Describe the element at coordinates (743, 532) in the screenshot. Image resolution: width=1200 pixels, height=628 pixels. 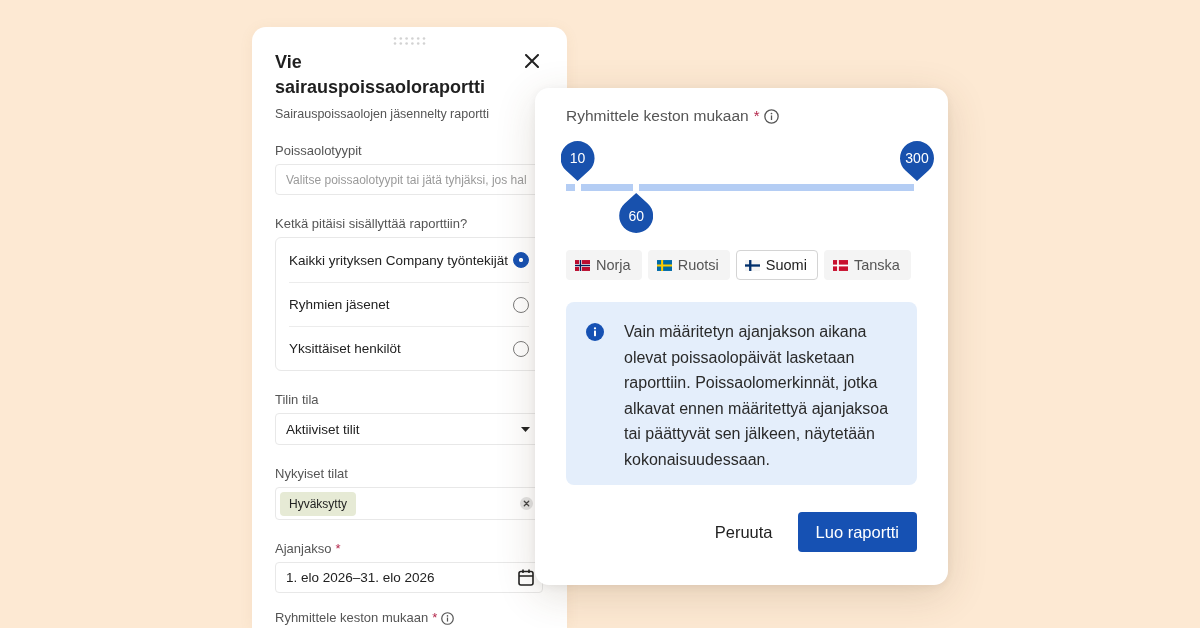
I see `cancel-button: Peruuta` at that location.